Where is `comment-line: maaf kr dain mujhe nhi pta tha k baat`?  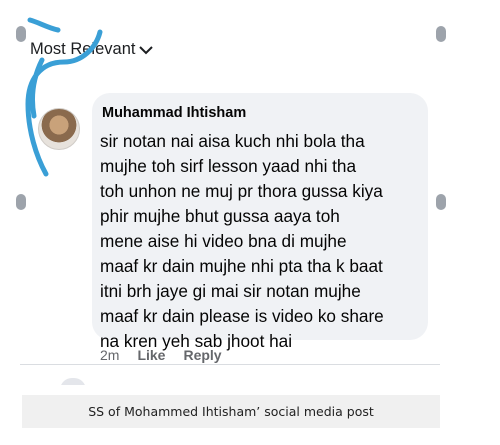
comment-line: maaf kr dain mujhe nhi pta tha k baat is located at coordinates (241, 266).